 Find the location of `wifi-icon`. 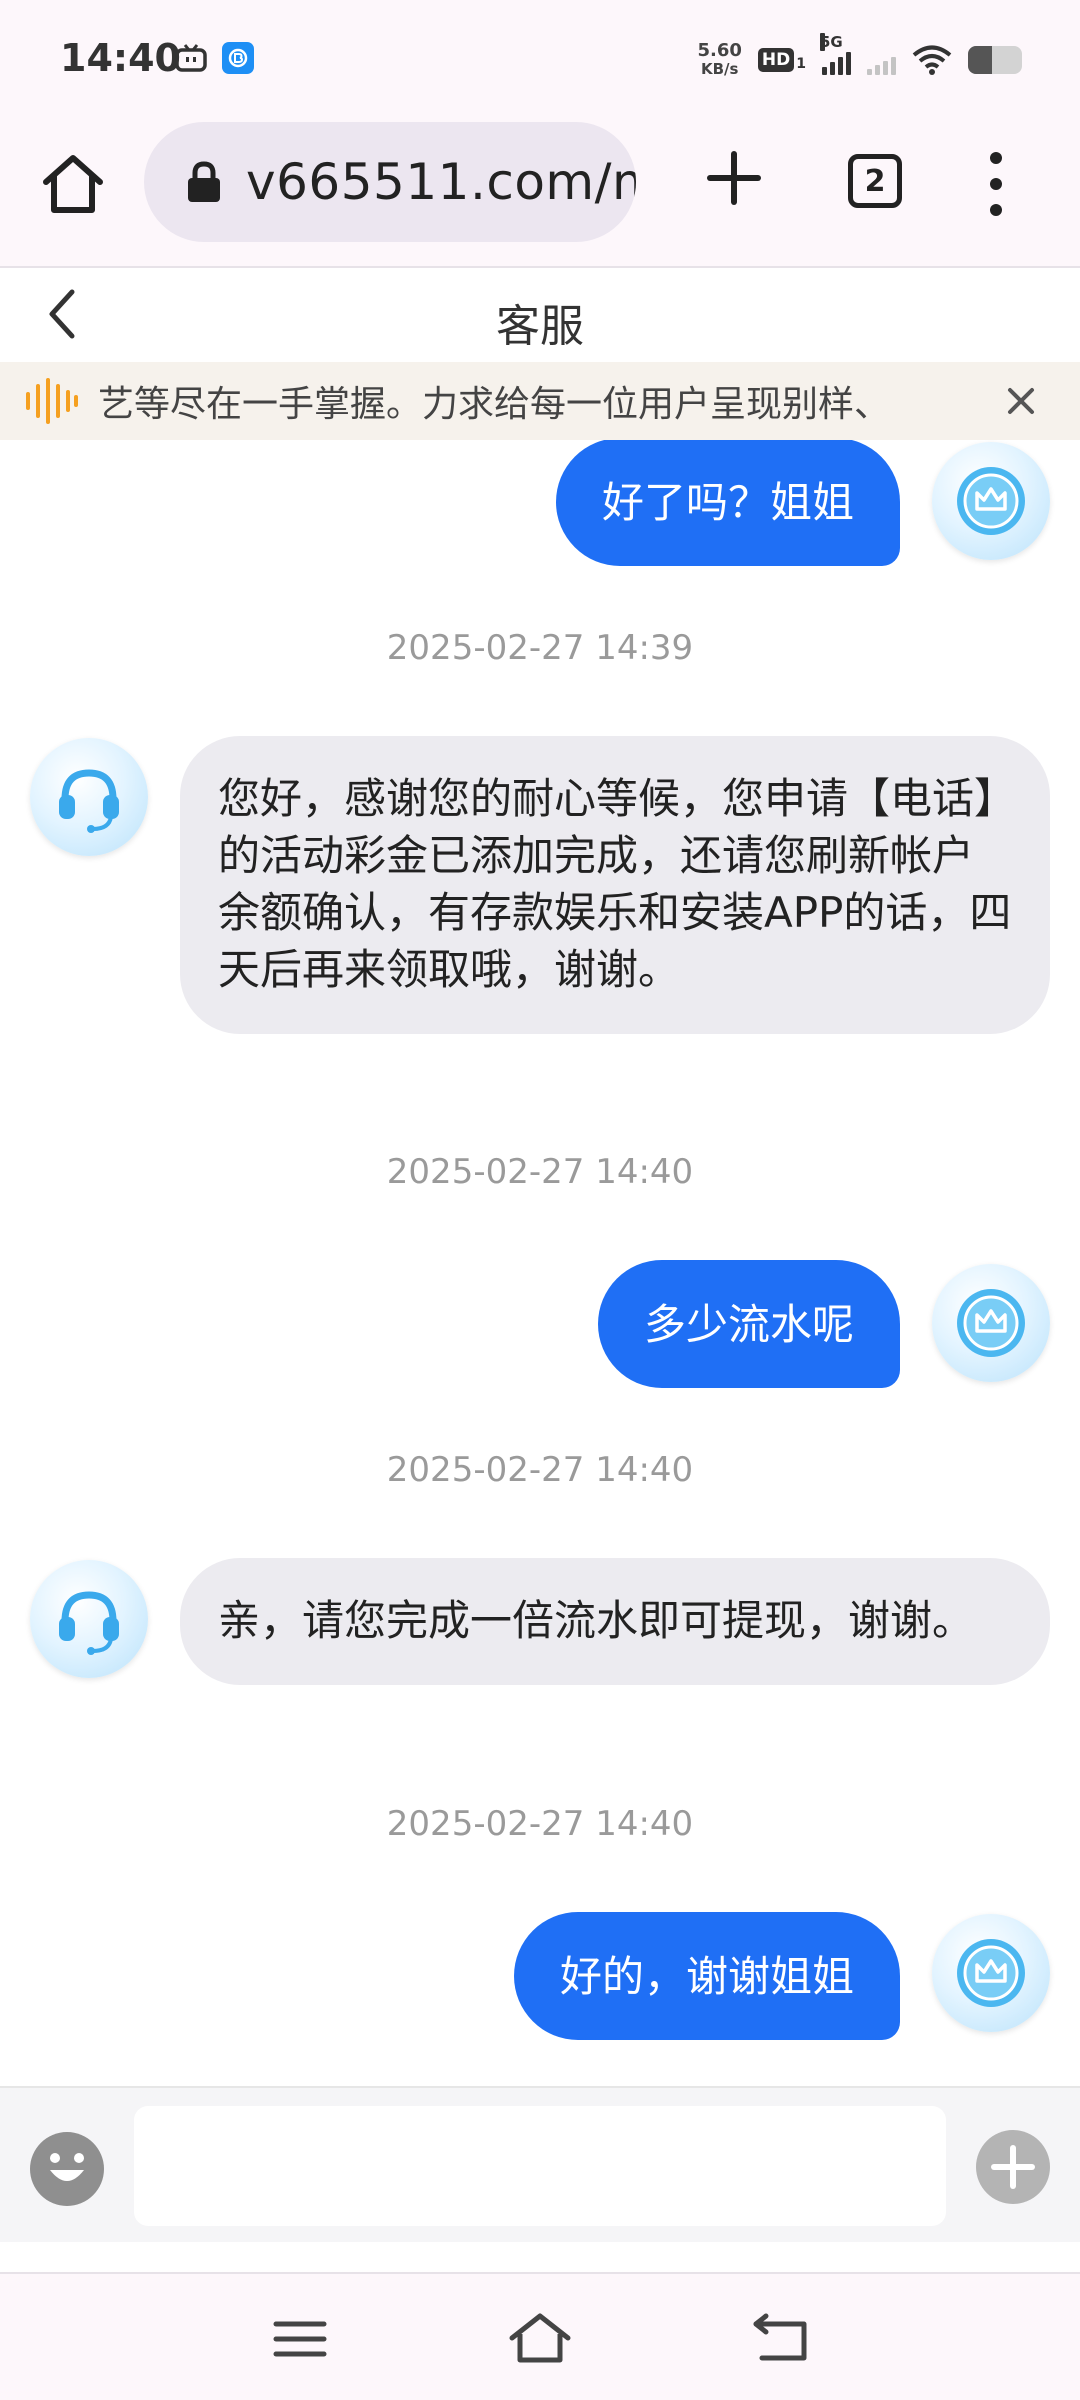

wifi-icon is located at coordinates (932, 60).